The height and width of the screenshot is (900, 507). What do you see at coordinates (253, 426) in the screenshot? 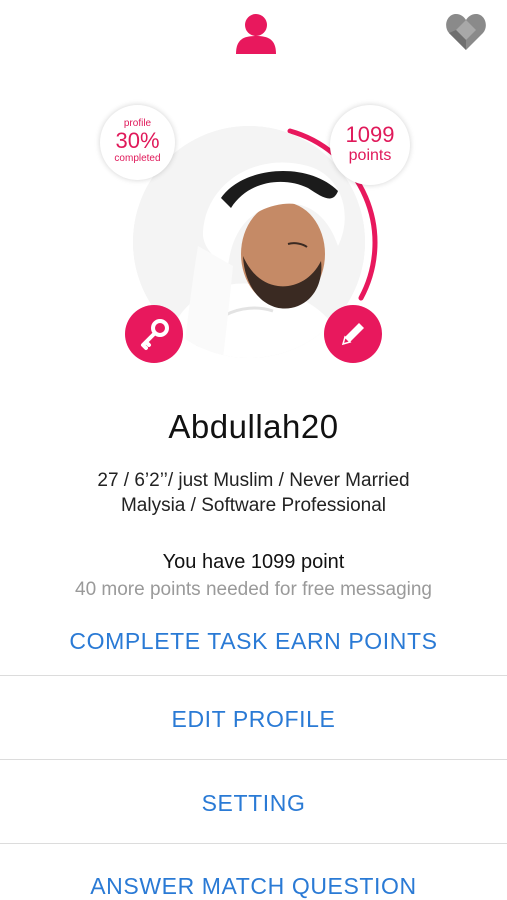
I see `username: Abdullah20` at bounding box center [253, 426].